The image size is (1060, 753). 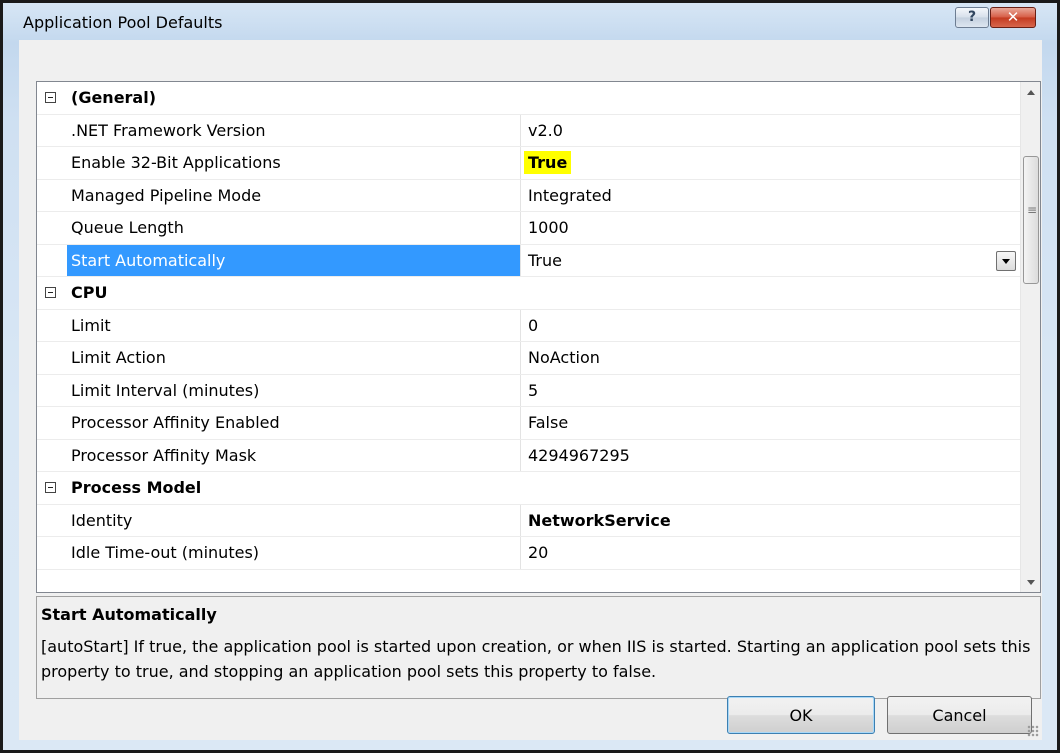 What do you see at coordinates (1030, 337) in the screenshot?
I see `vertical-scrollbar` at bounding box center [1030, 337].